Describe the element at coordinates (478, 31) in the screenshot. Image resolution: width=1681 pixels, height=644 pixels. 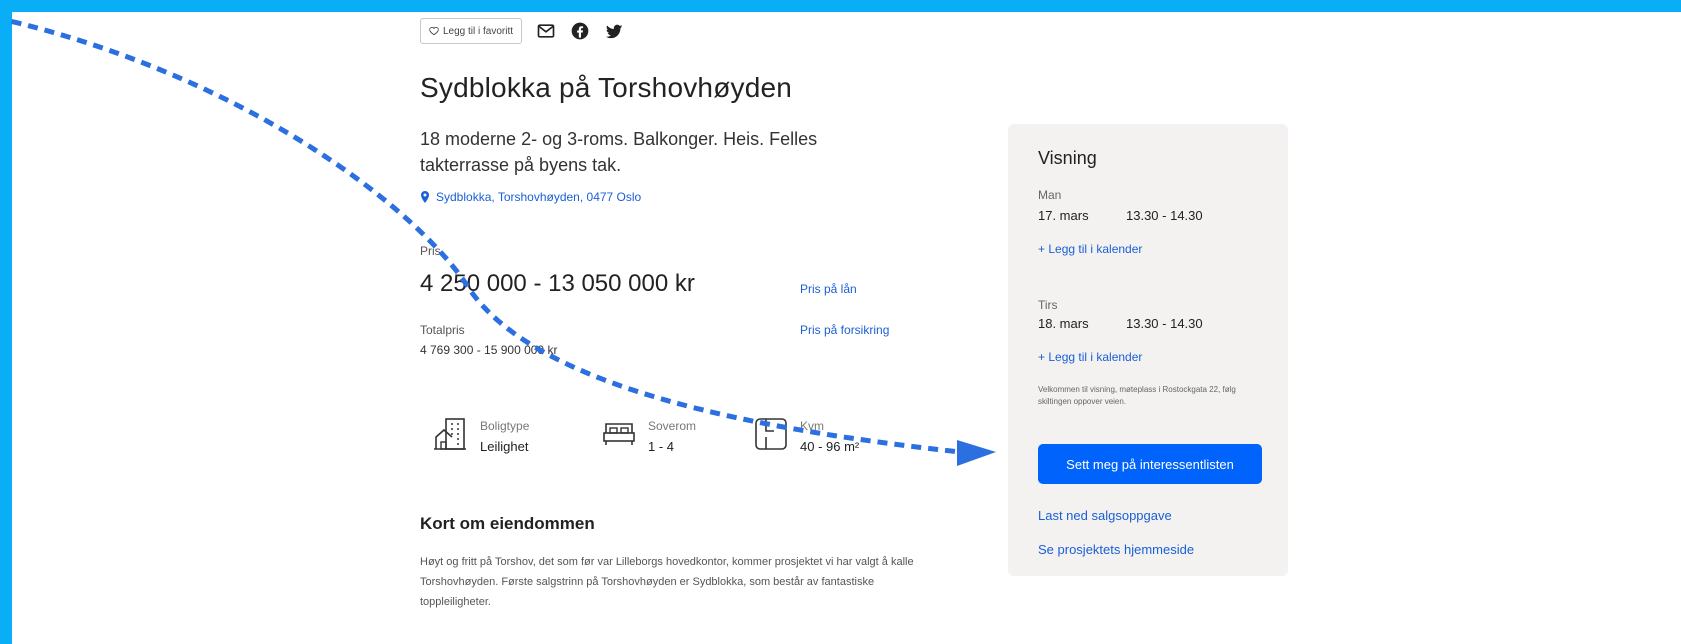
I see `favorite-label: Legg til i favoritt` at that location.